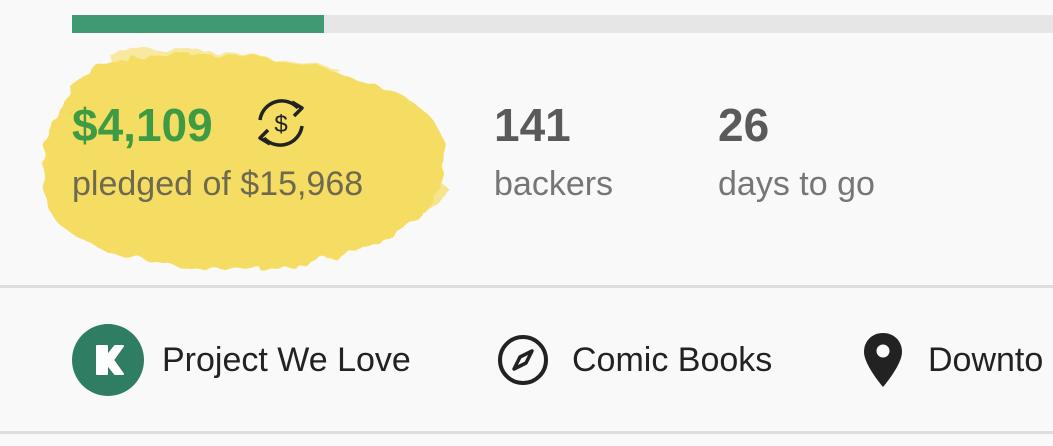 The height and width of the screenshot is (446, 1053). Describe the element at coordinates (523, 360) in the screenshot. I see `compass-icon` at that location.